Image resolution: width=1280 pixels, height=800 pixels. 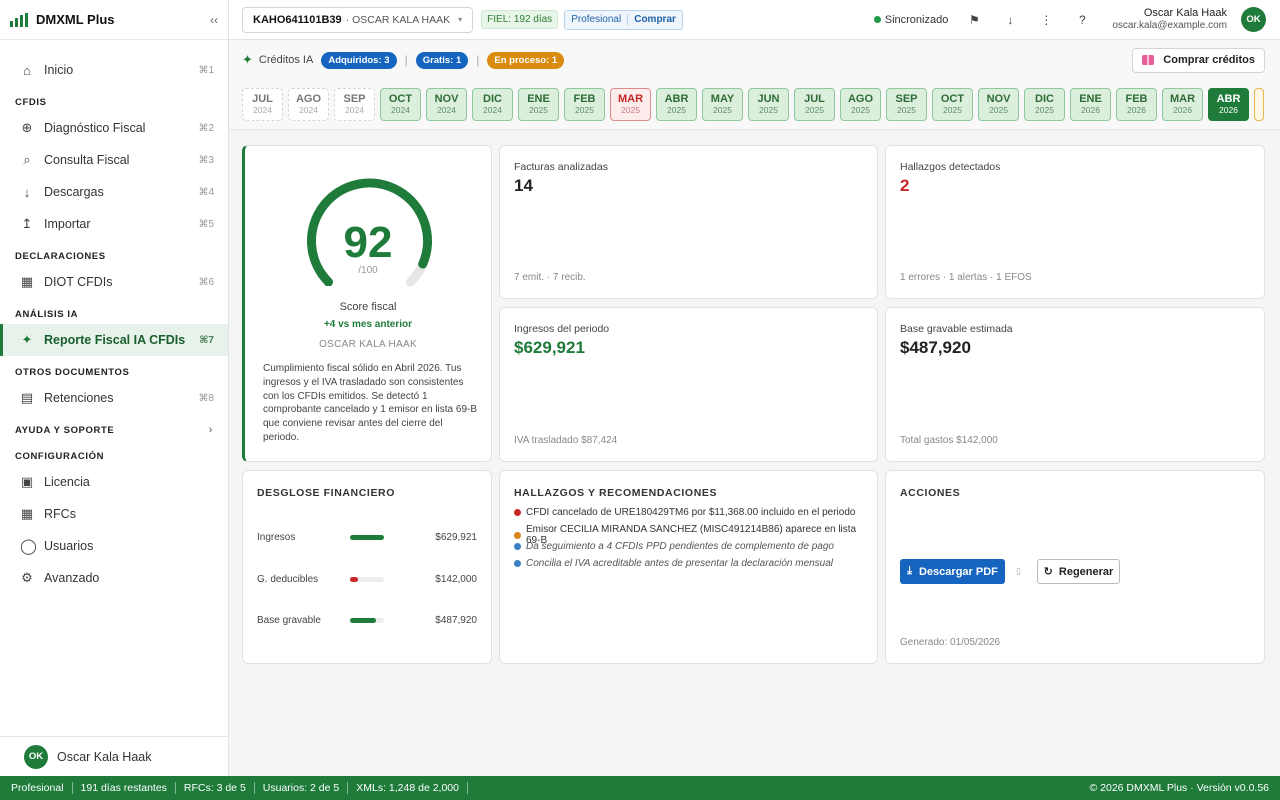 What do you see at coordinates (974, 20) in the screenshot?
I see `flag-icon: ⚑` at bounding box center [974, 20].